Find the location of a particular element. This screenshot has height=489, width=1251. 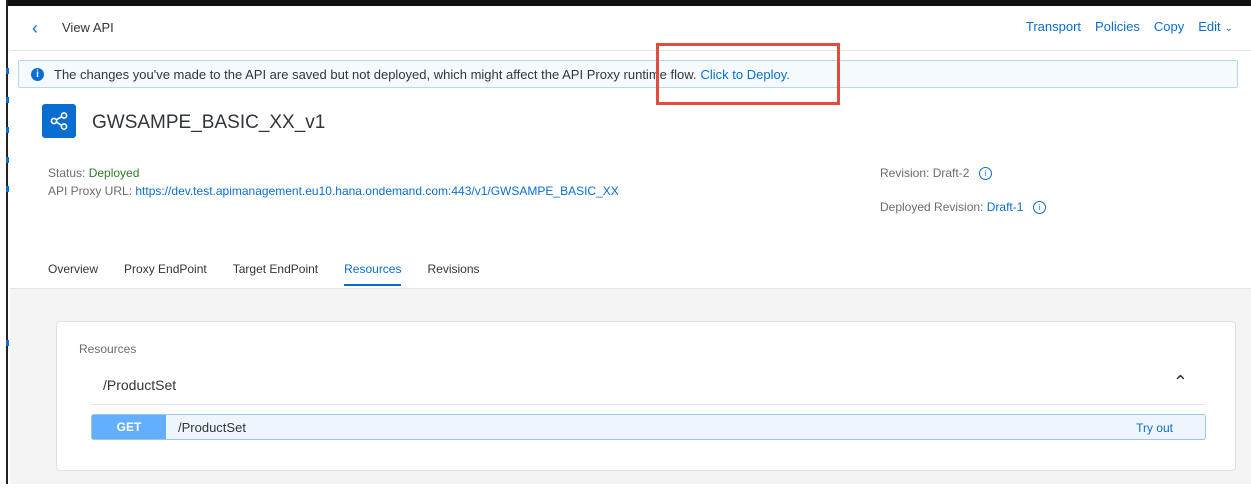

chevron-down-icon: ⌄ is located at coordinates (1228, 28).